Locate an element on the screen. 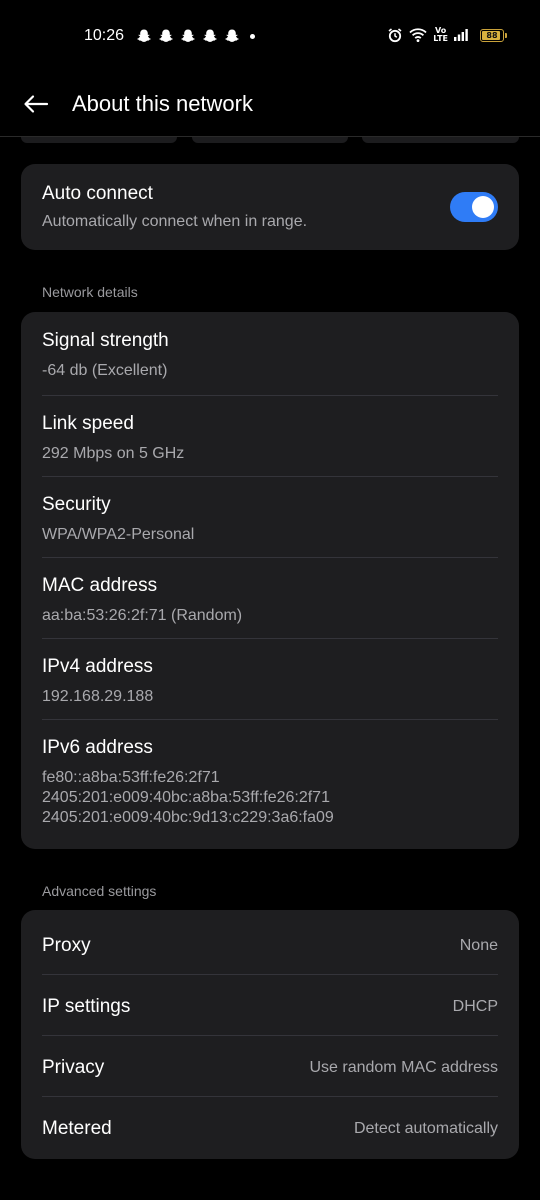 This screenshot has height=1200, width=540. auto-connect-toggle is located at coordinates (474, 207).